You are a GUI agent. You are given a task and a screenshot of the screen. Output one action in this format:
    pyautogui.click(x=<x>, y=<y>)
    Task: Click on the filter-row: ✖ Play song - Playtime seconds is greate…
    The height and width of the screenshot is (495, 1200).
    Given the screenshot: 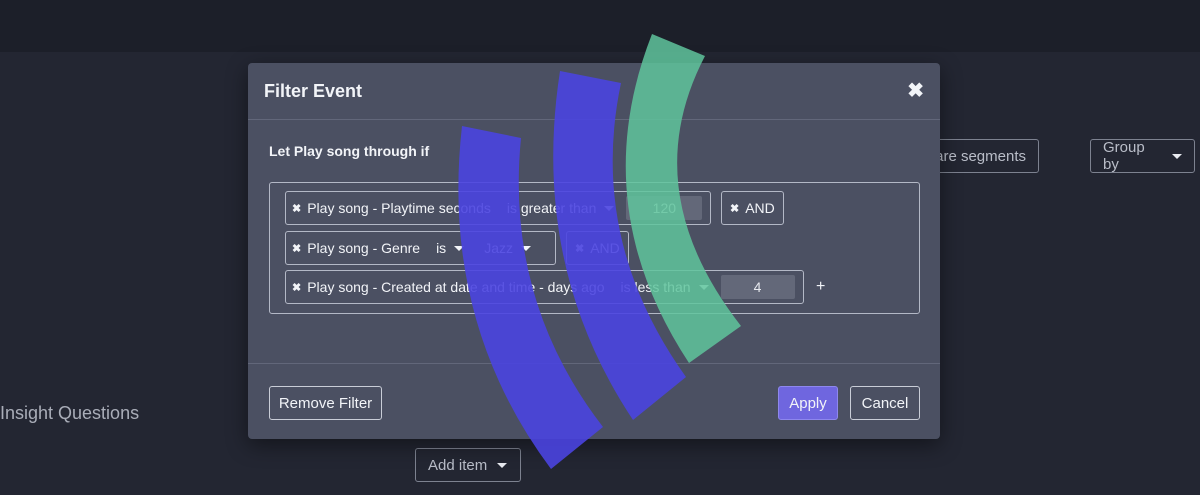 What is the action you would take?
    pyautogui.click(x=534, y=208)
    